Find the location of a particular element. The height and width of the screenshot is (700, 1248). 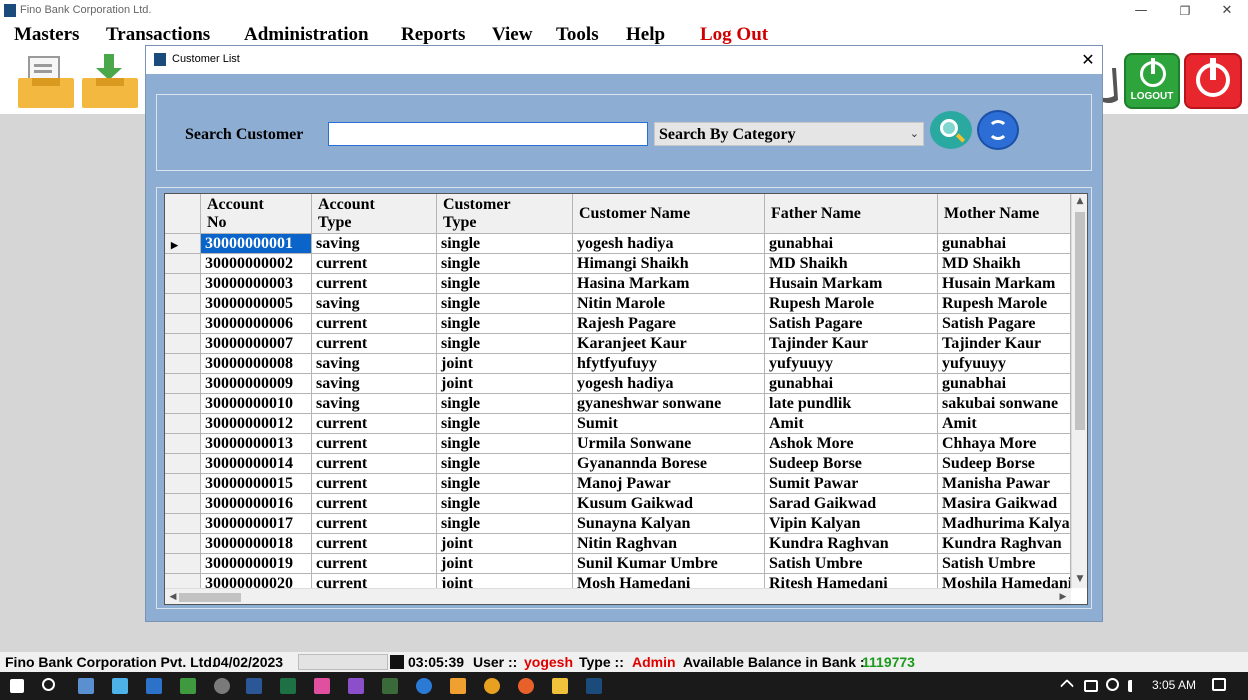

table-cell: 30000000017 is located at coordinates (256, 524).